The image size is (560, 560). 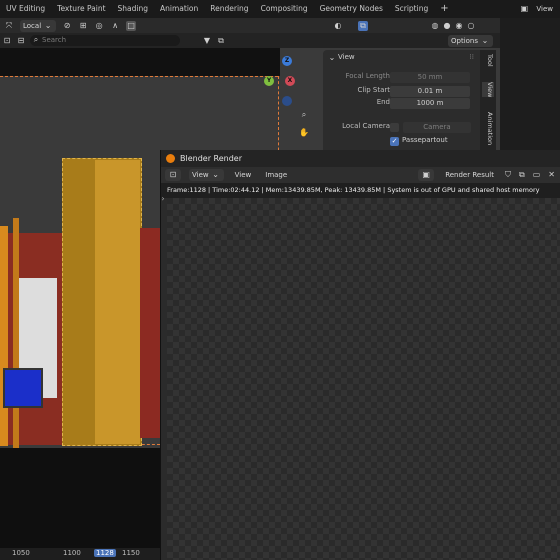 What do you see at coordinates (221, 41) in the screenshot?
I see `new-collection-icon: ⧉` at bounding box center [221, 41].